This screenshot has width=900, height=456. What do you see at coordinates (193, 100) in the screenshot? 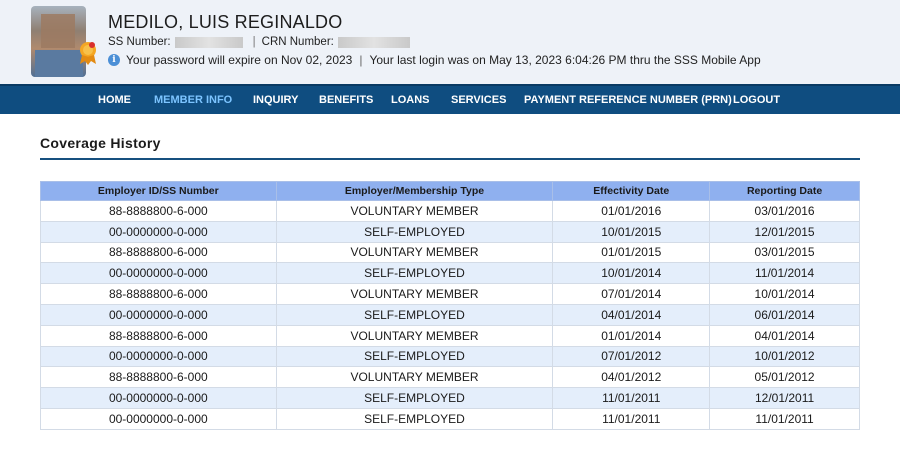
I see `nav-member-info: MEMBER INFO` at bounding box center [193, 100].